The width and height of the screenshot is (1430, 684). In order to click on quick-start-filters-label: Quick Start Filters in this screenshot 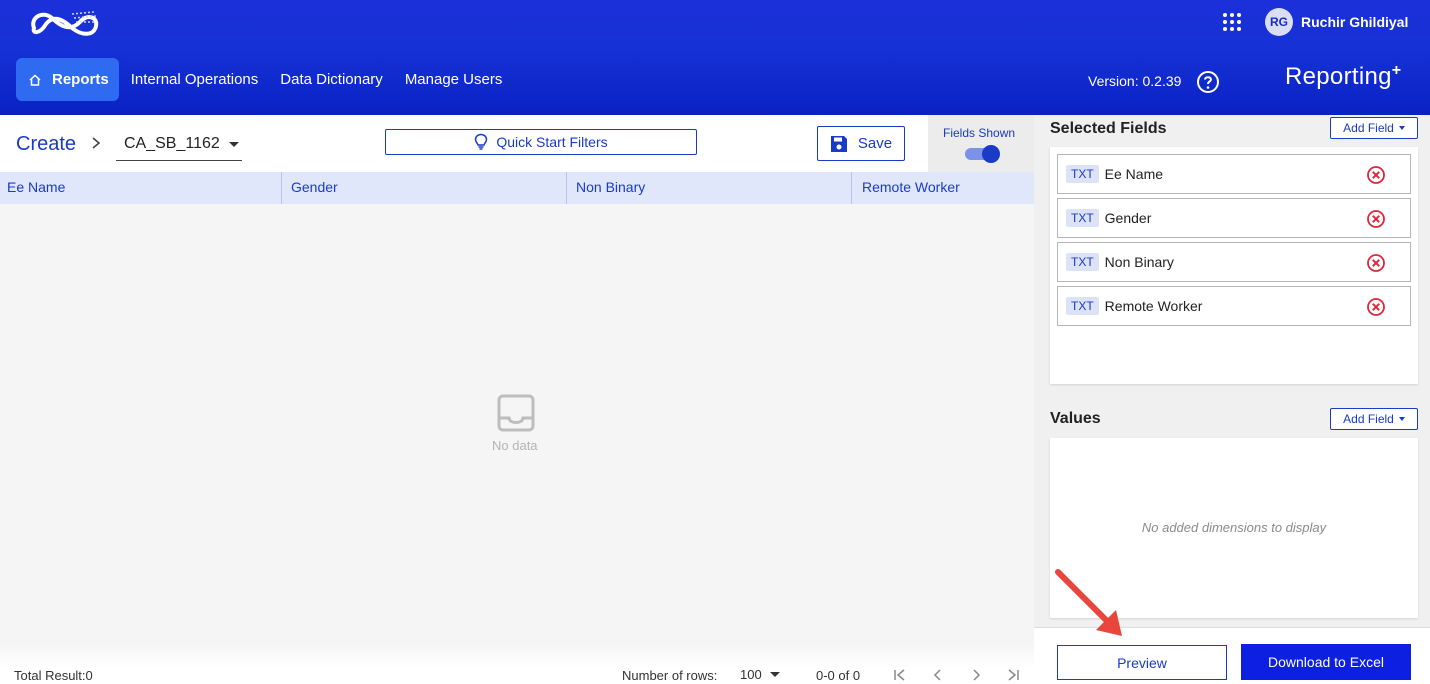, I will do `click(552, 142)`.